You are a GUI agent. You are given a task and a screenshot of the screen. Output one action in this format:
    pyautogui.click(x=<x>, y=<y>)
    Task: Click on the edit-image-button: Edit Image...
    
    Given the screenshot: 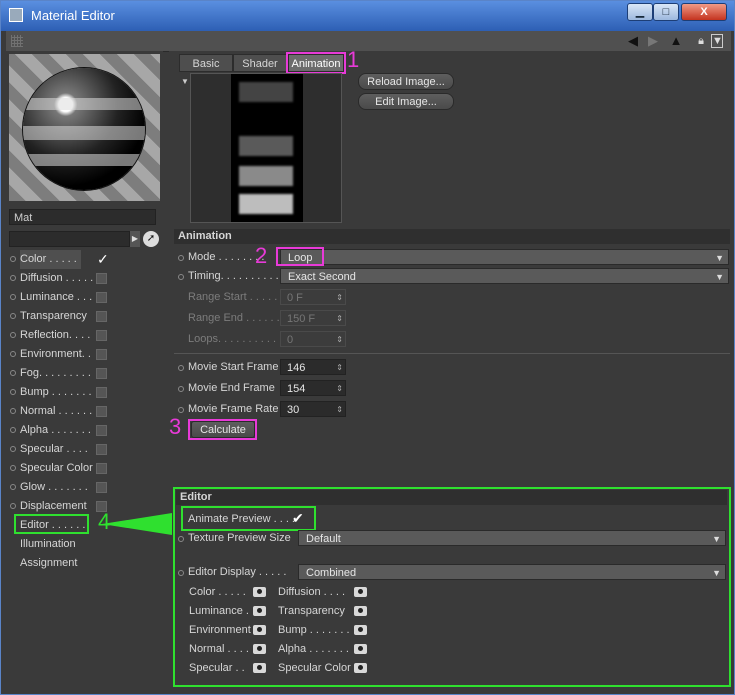 What is the action you would take?
    pyautogui.click(x=406, y=101)
    